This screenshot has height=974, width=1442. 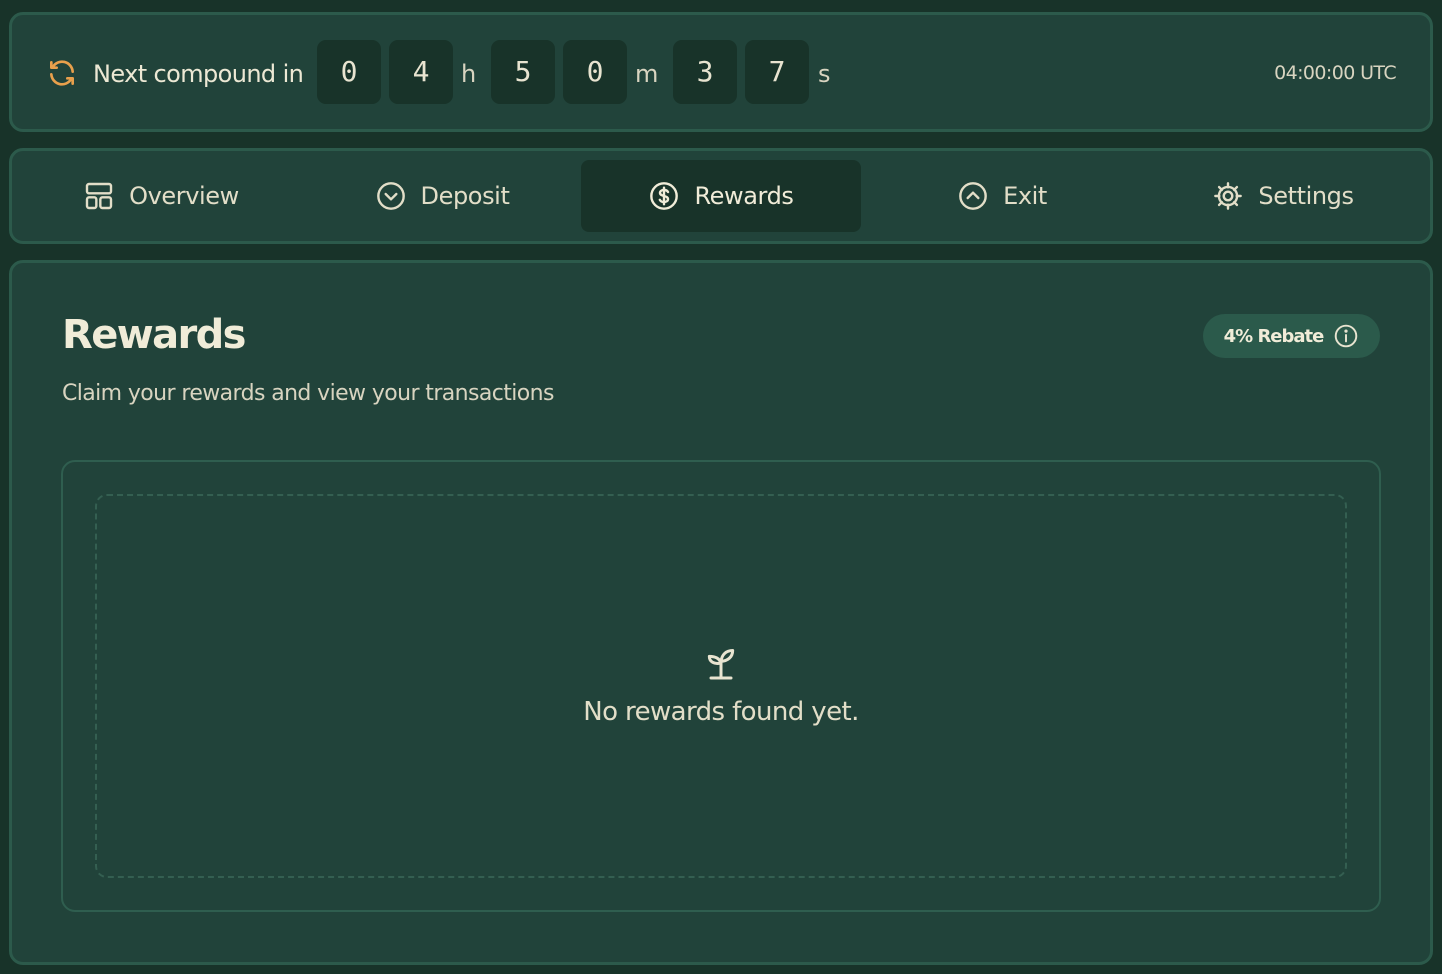 I want to click on hours-unit: h, so click(x=469, y=74).